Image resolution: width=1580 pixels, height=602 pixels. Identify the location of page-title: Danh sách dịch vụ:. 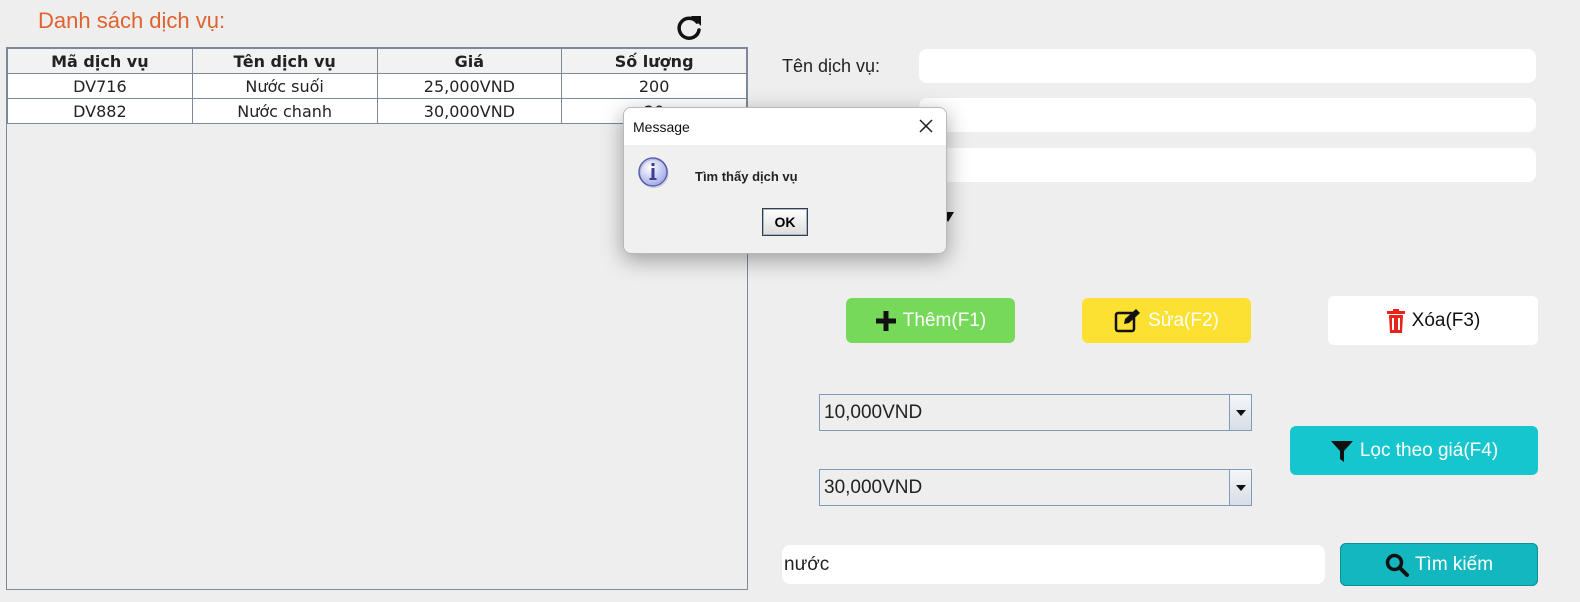
(132, 20).